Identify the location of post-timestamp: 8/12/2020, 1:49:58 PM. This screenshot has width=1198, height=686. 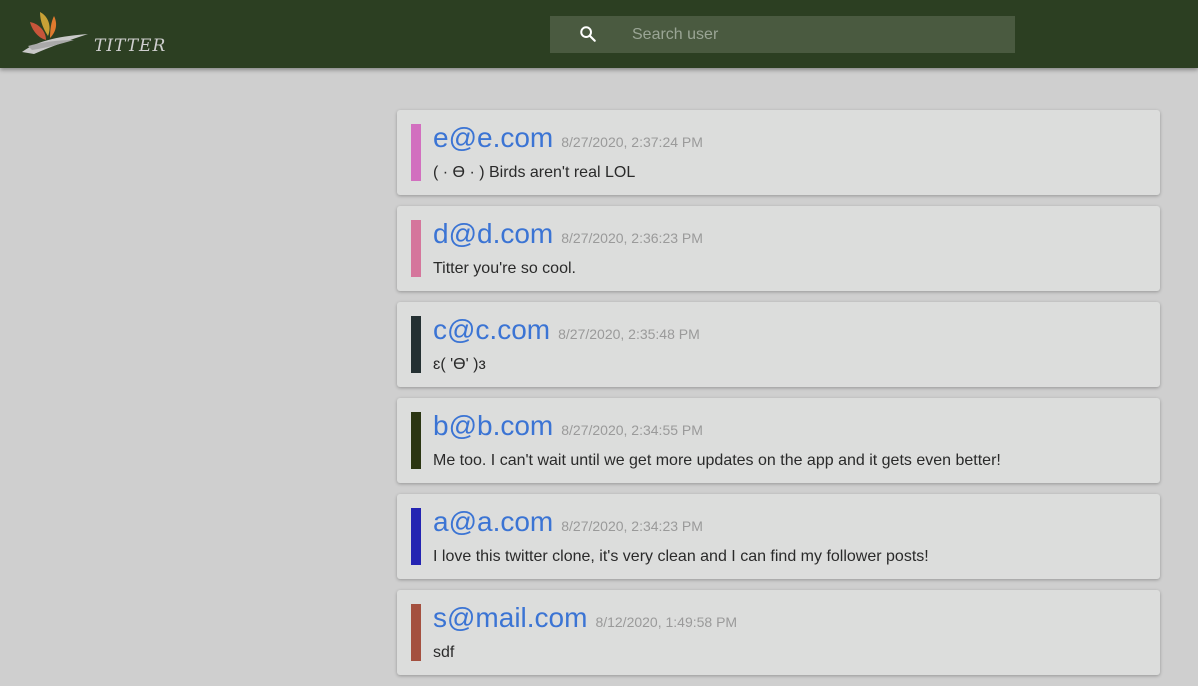
(666, 622).